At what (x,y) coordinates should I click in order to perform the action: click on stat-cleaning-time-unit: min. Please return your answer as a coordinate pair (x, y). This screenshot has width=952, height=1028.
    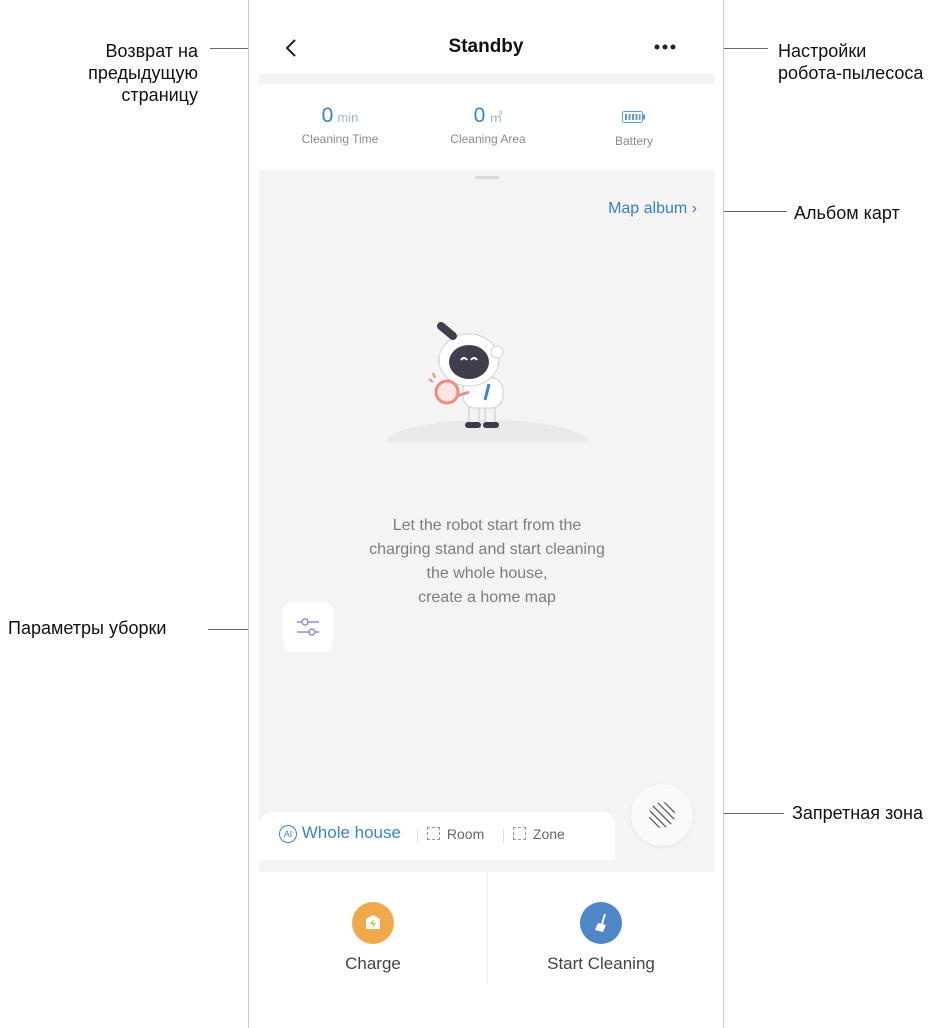
    Looking at the image, I should click on (348, 117).